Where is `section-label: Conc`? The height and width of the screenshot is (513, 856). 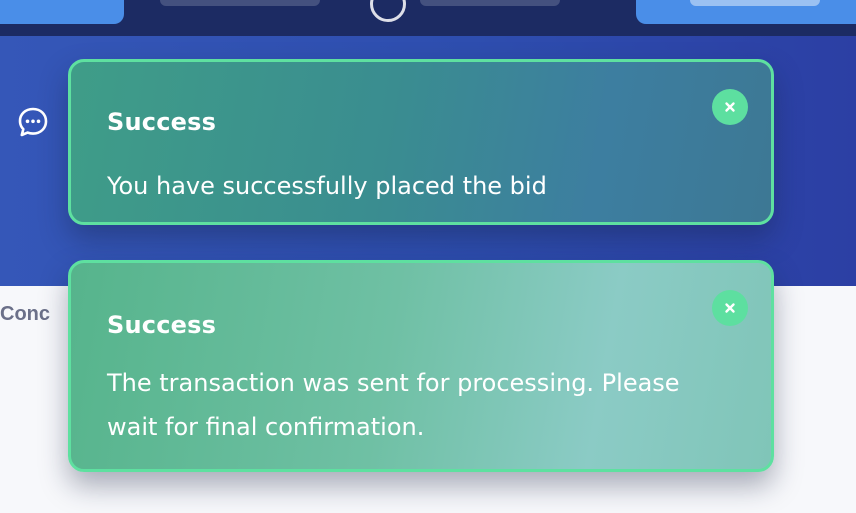
section-label: Conc is located at coordinates (25, 314).